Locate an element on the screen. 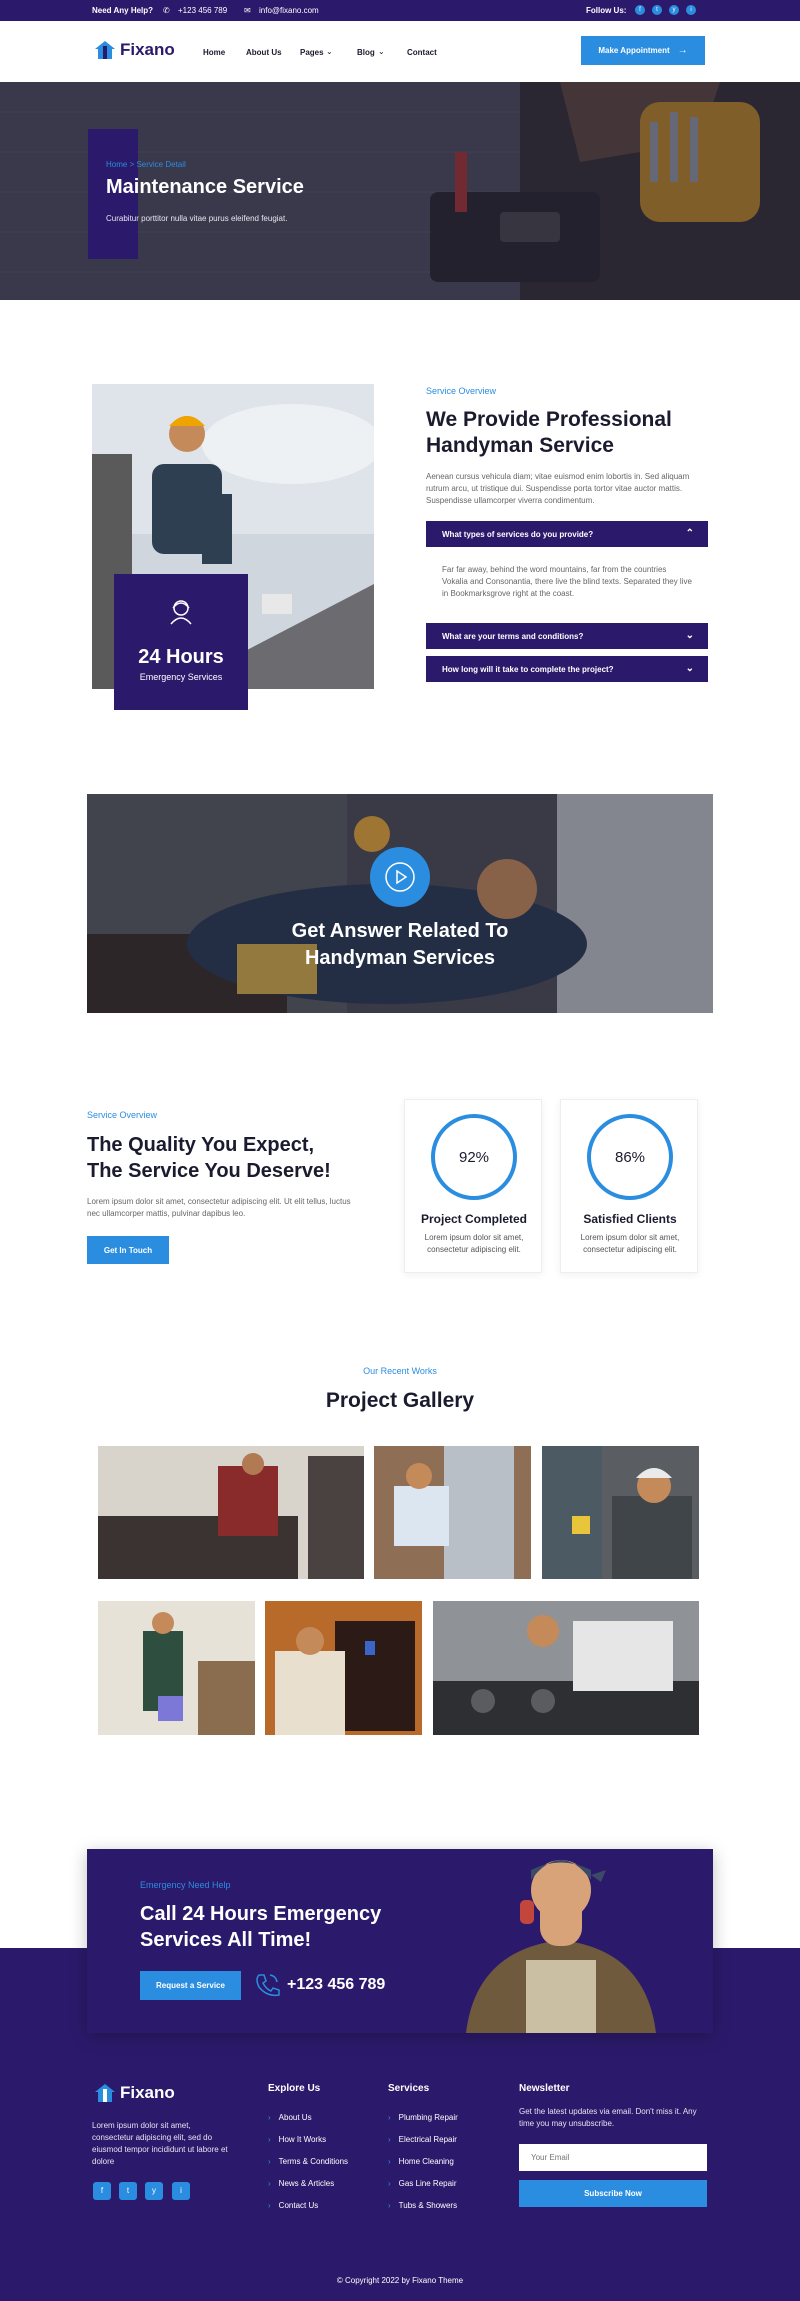 The width and height of the screenshot is (800, 2301). subscribe-button: Subscribe Now is located at coordinates (613, 2193).